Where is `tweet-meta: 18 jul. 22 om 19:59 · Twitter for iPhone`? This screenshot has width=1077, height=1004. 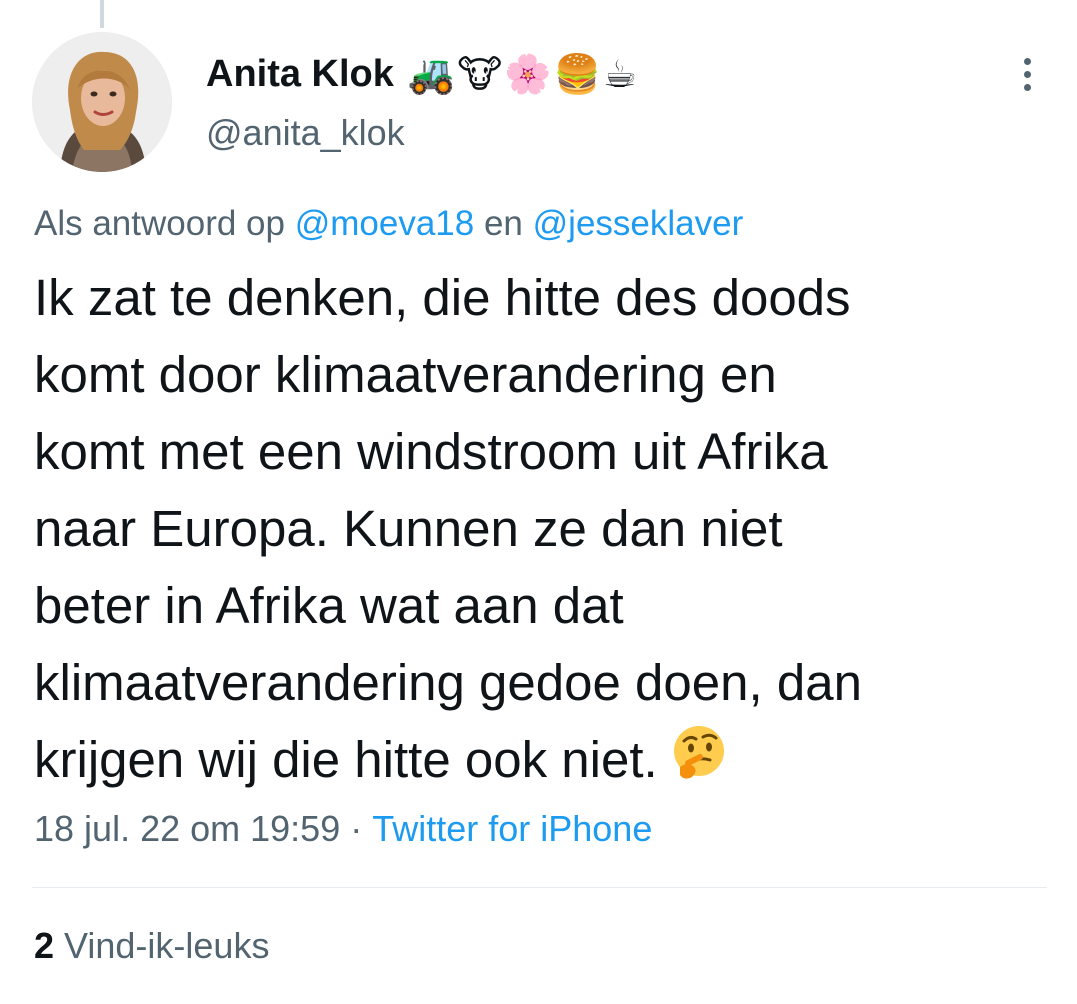
tweet-meta: 18 jul. 22 om 19:59 · Twitter for iPhone is located at coordinates (343, 829).